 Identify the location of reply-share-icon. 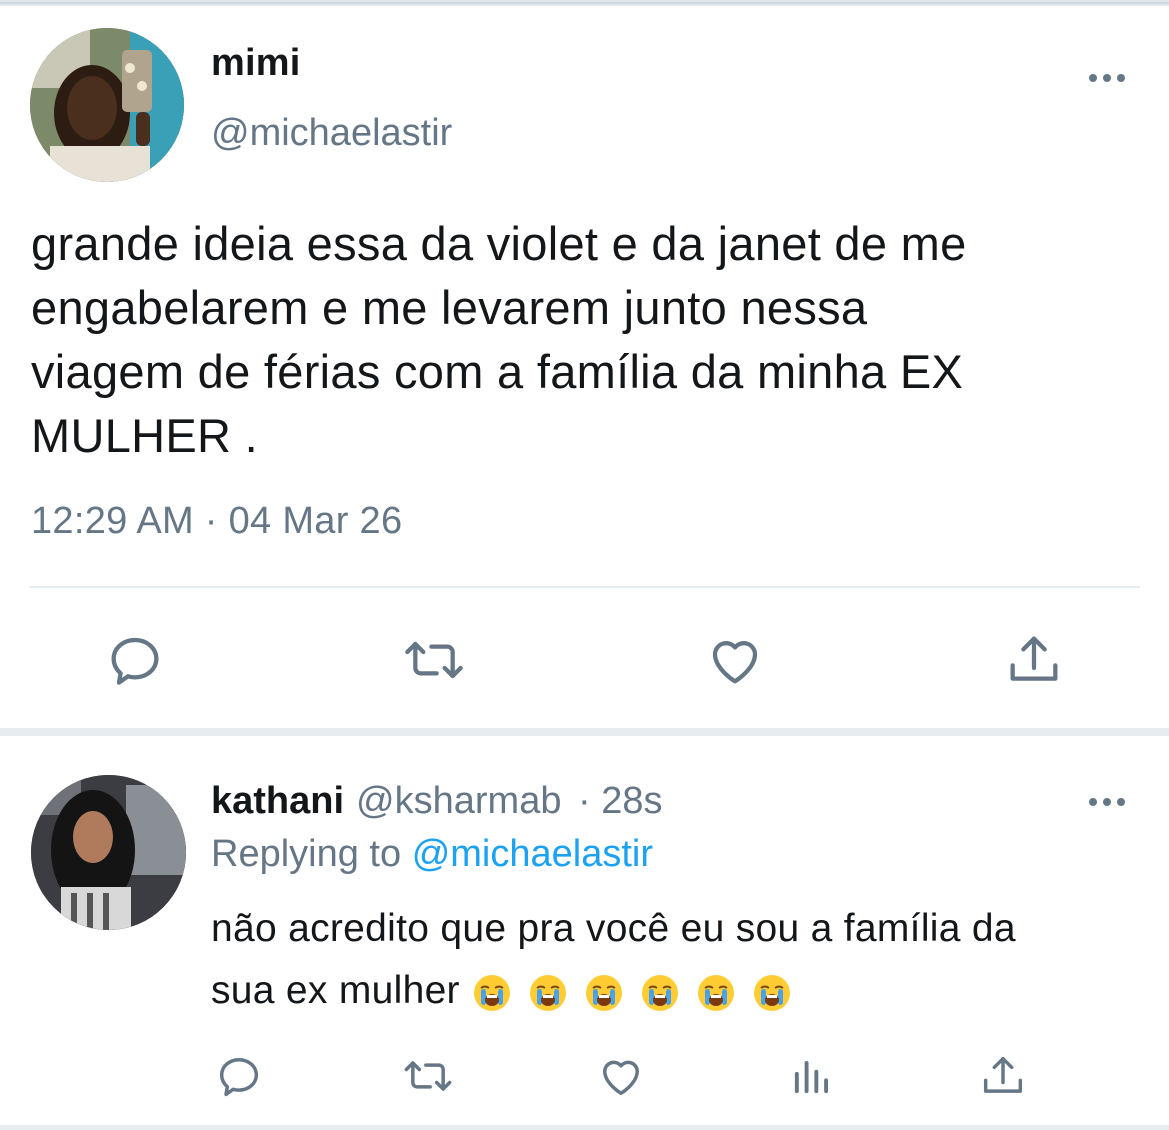
(1003, 1076).